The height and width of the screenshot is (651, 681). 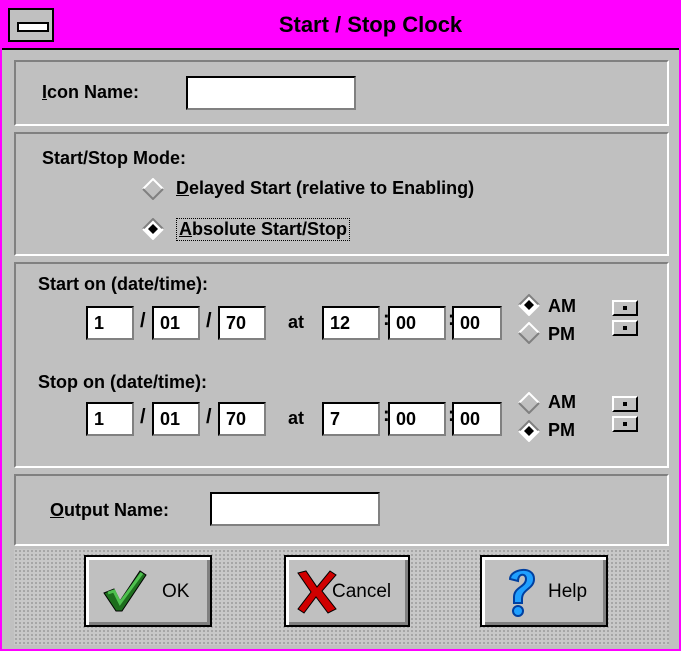 What do you see at coordinates (351, 323) in the screenshot?
I see `start-hour-field: 12` at bounding box center [351, 323].